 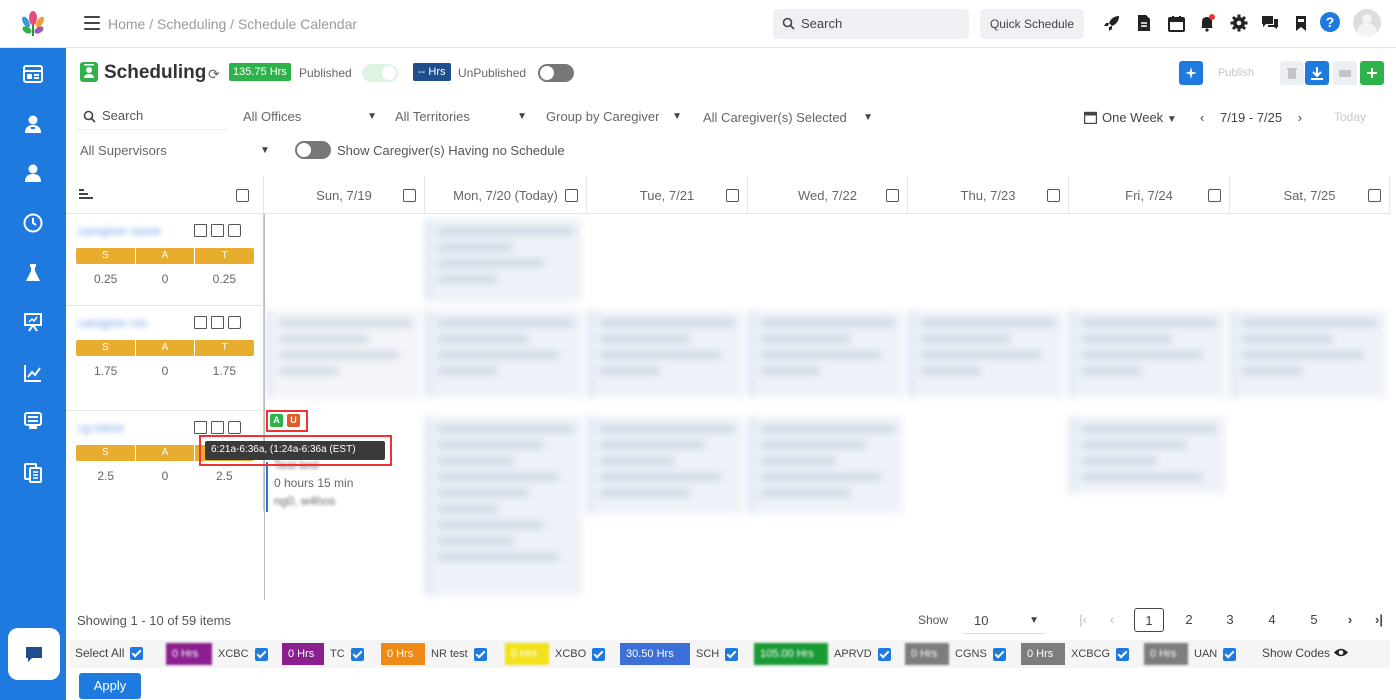 I want to click on first-page-icon: |‹, so click(x=1083, y=620).